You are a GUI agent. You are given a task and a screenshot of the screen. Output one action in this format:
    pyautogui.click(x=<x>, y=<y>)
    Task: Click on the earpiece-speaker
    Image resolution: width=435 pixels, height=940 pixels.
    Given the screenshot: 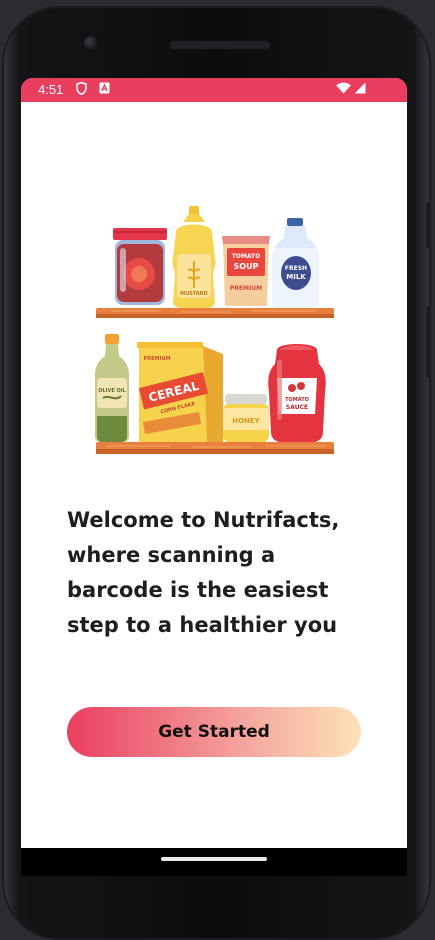 What is the action you would take?
    pyautogui.click(x=220, y=45)
    